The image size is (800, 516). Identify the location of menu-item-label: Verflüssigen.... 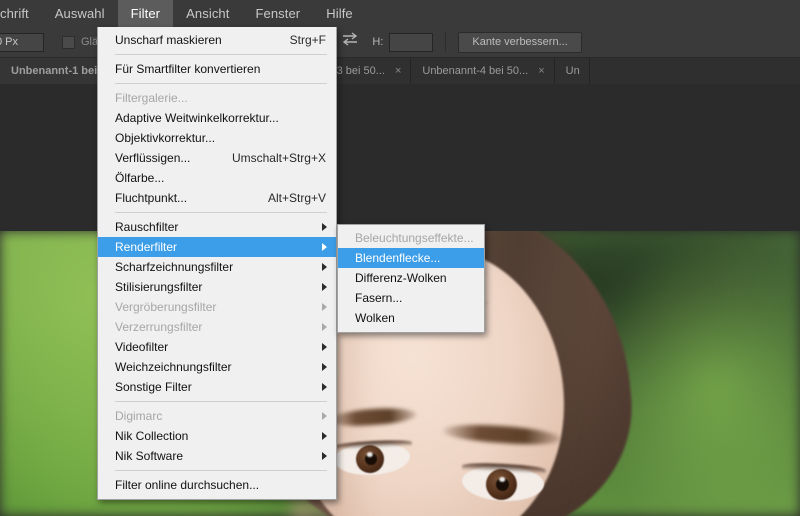
(153, 158).